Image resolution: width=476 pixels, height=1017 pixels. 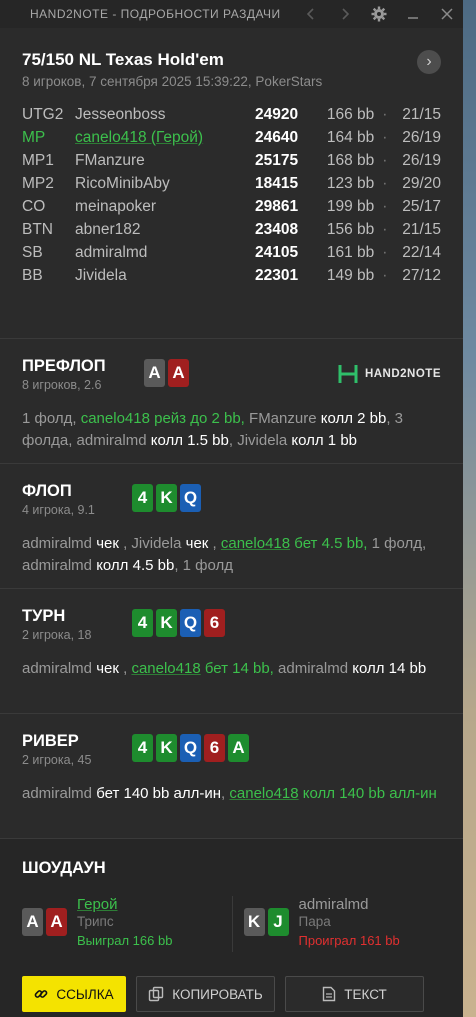 What do you see at coordinates (231, 114) in the screenshot?
I see `player-row: UTG2 Jesseonboss 24920 166 bb · 21/15` at bounding box center [231, 114].